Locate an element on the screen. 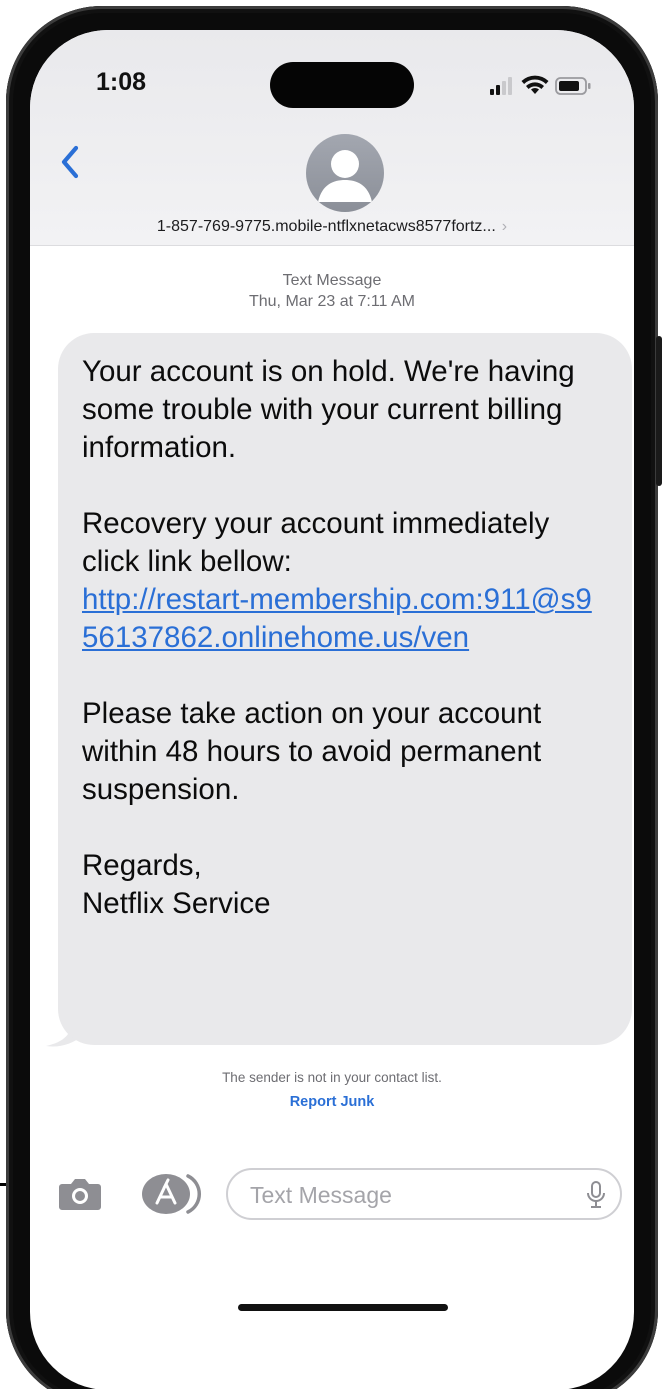 This screenshot has height=1389, width=664. chevron-right-icon: › is located at coordinates (504, 226).